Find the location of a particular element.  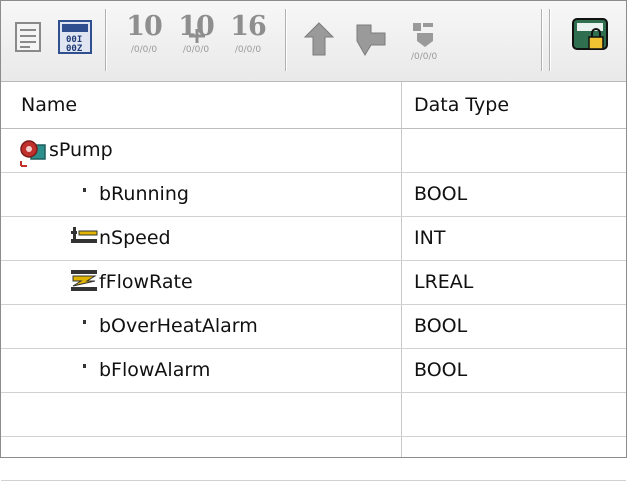

declaration-view-button is located at coordinates (28, 39).